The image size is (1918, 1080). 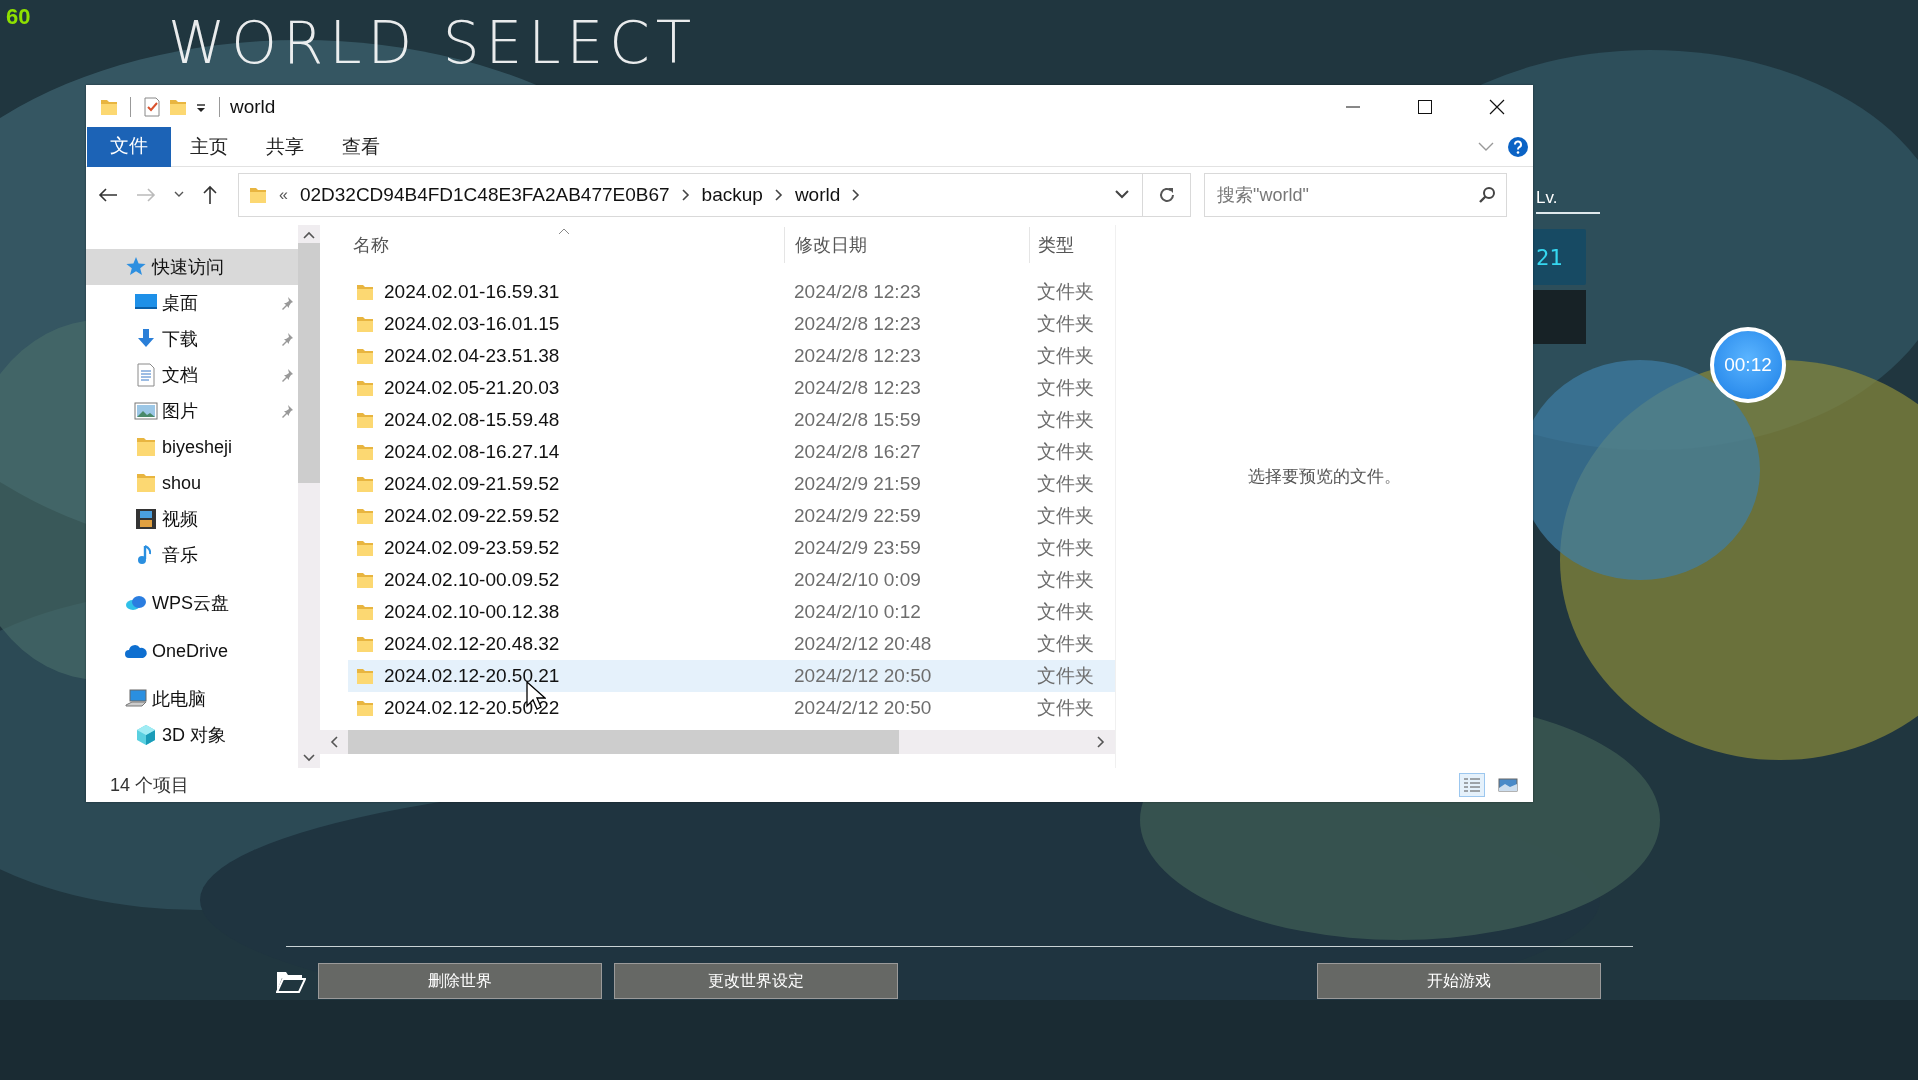 What do you see at coordinates (472, 484) in the screenshot?
I see `file-name: 2024.02.09-21.59.52` at bounding box center [472, 484].